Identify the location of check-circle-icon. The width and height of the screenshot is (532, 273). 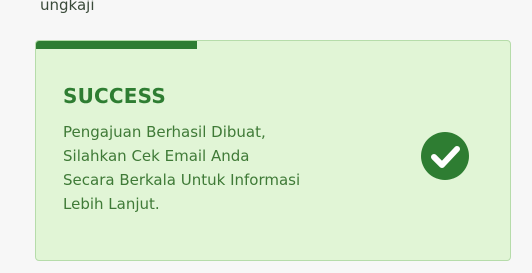
(445, 156).